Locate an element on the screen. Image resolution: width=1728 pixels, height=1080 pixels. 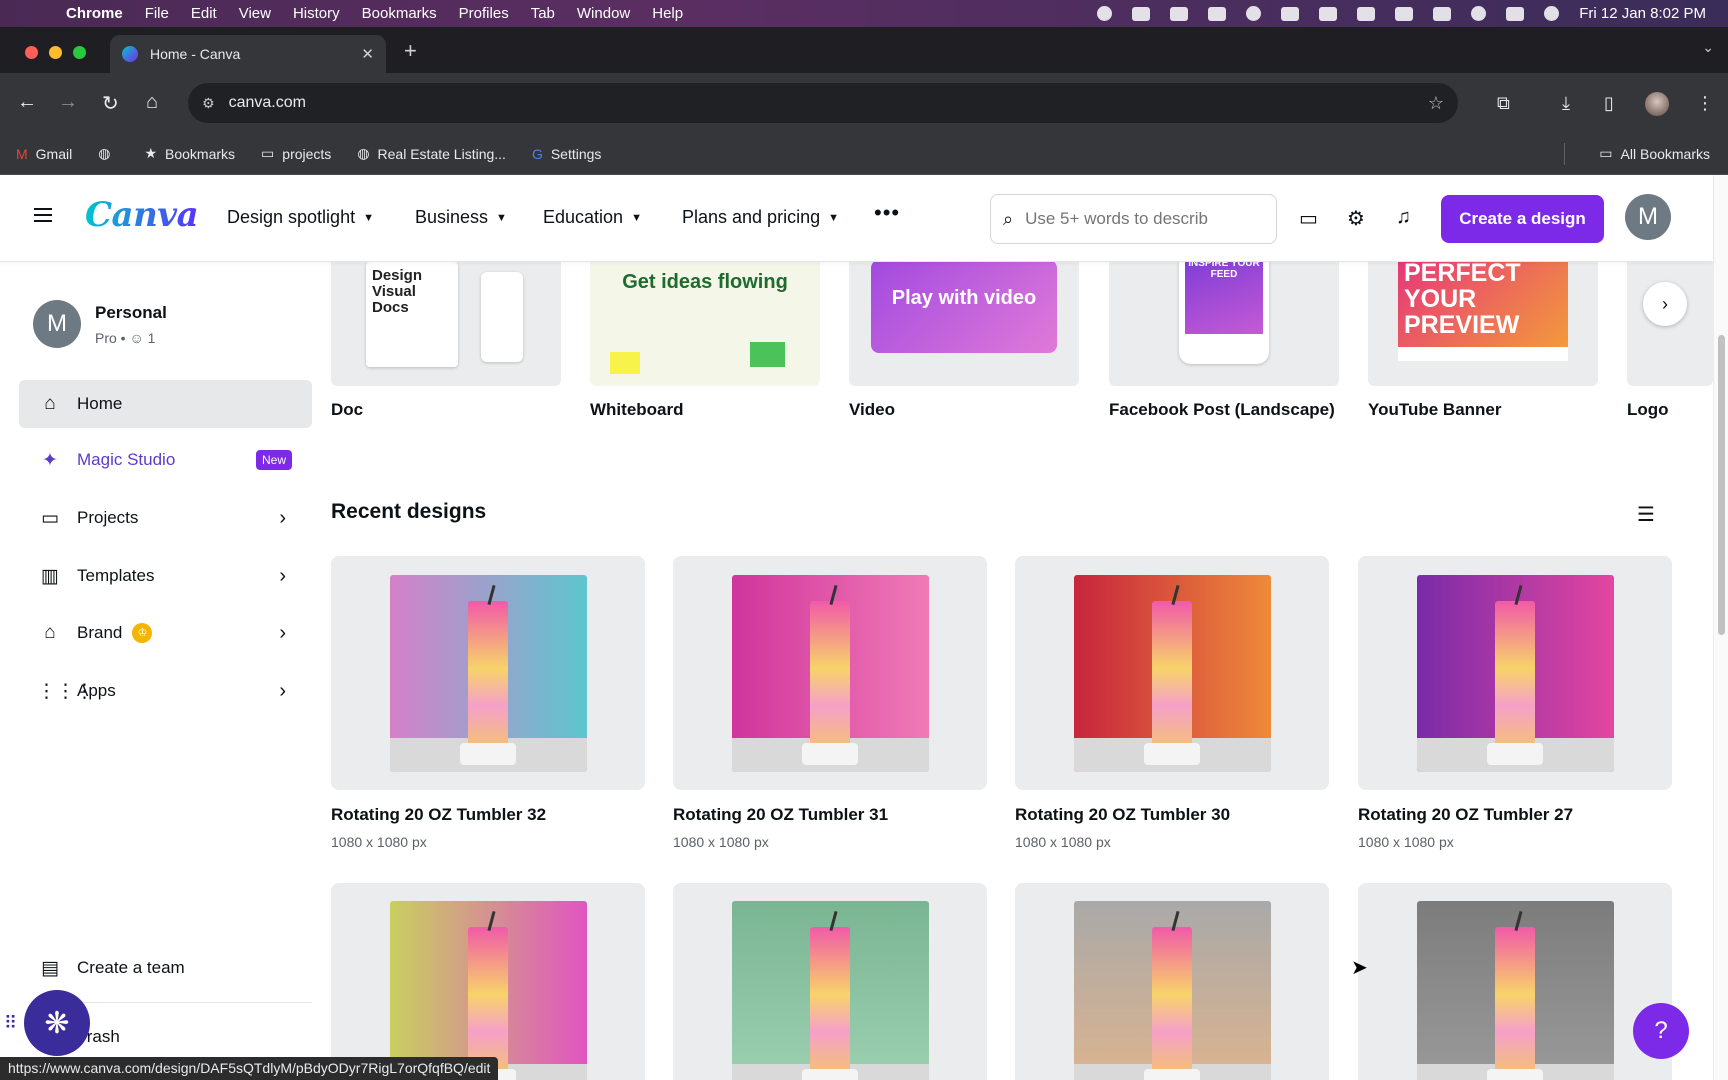
bookmark-gmail: M Gmail is located at coordinates (44, 154).